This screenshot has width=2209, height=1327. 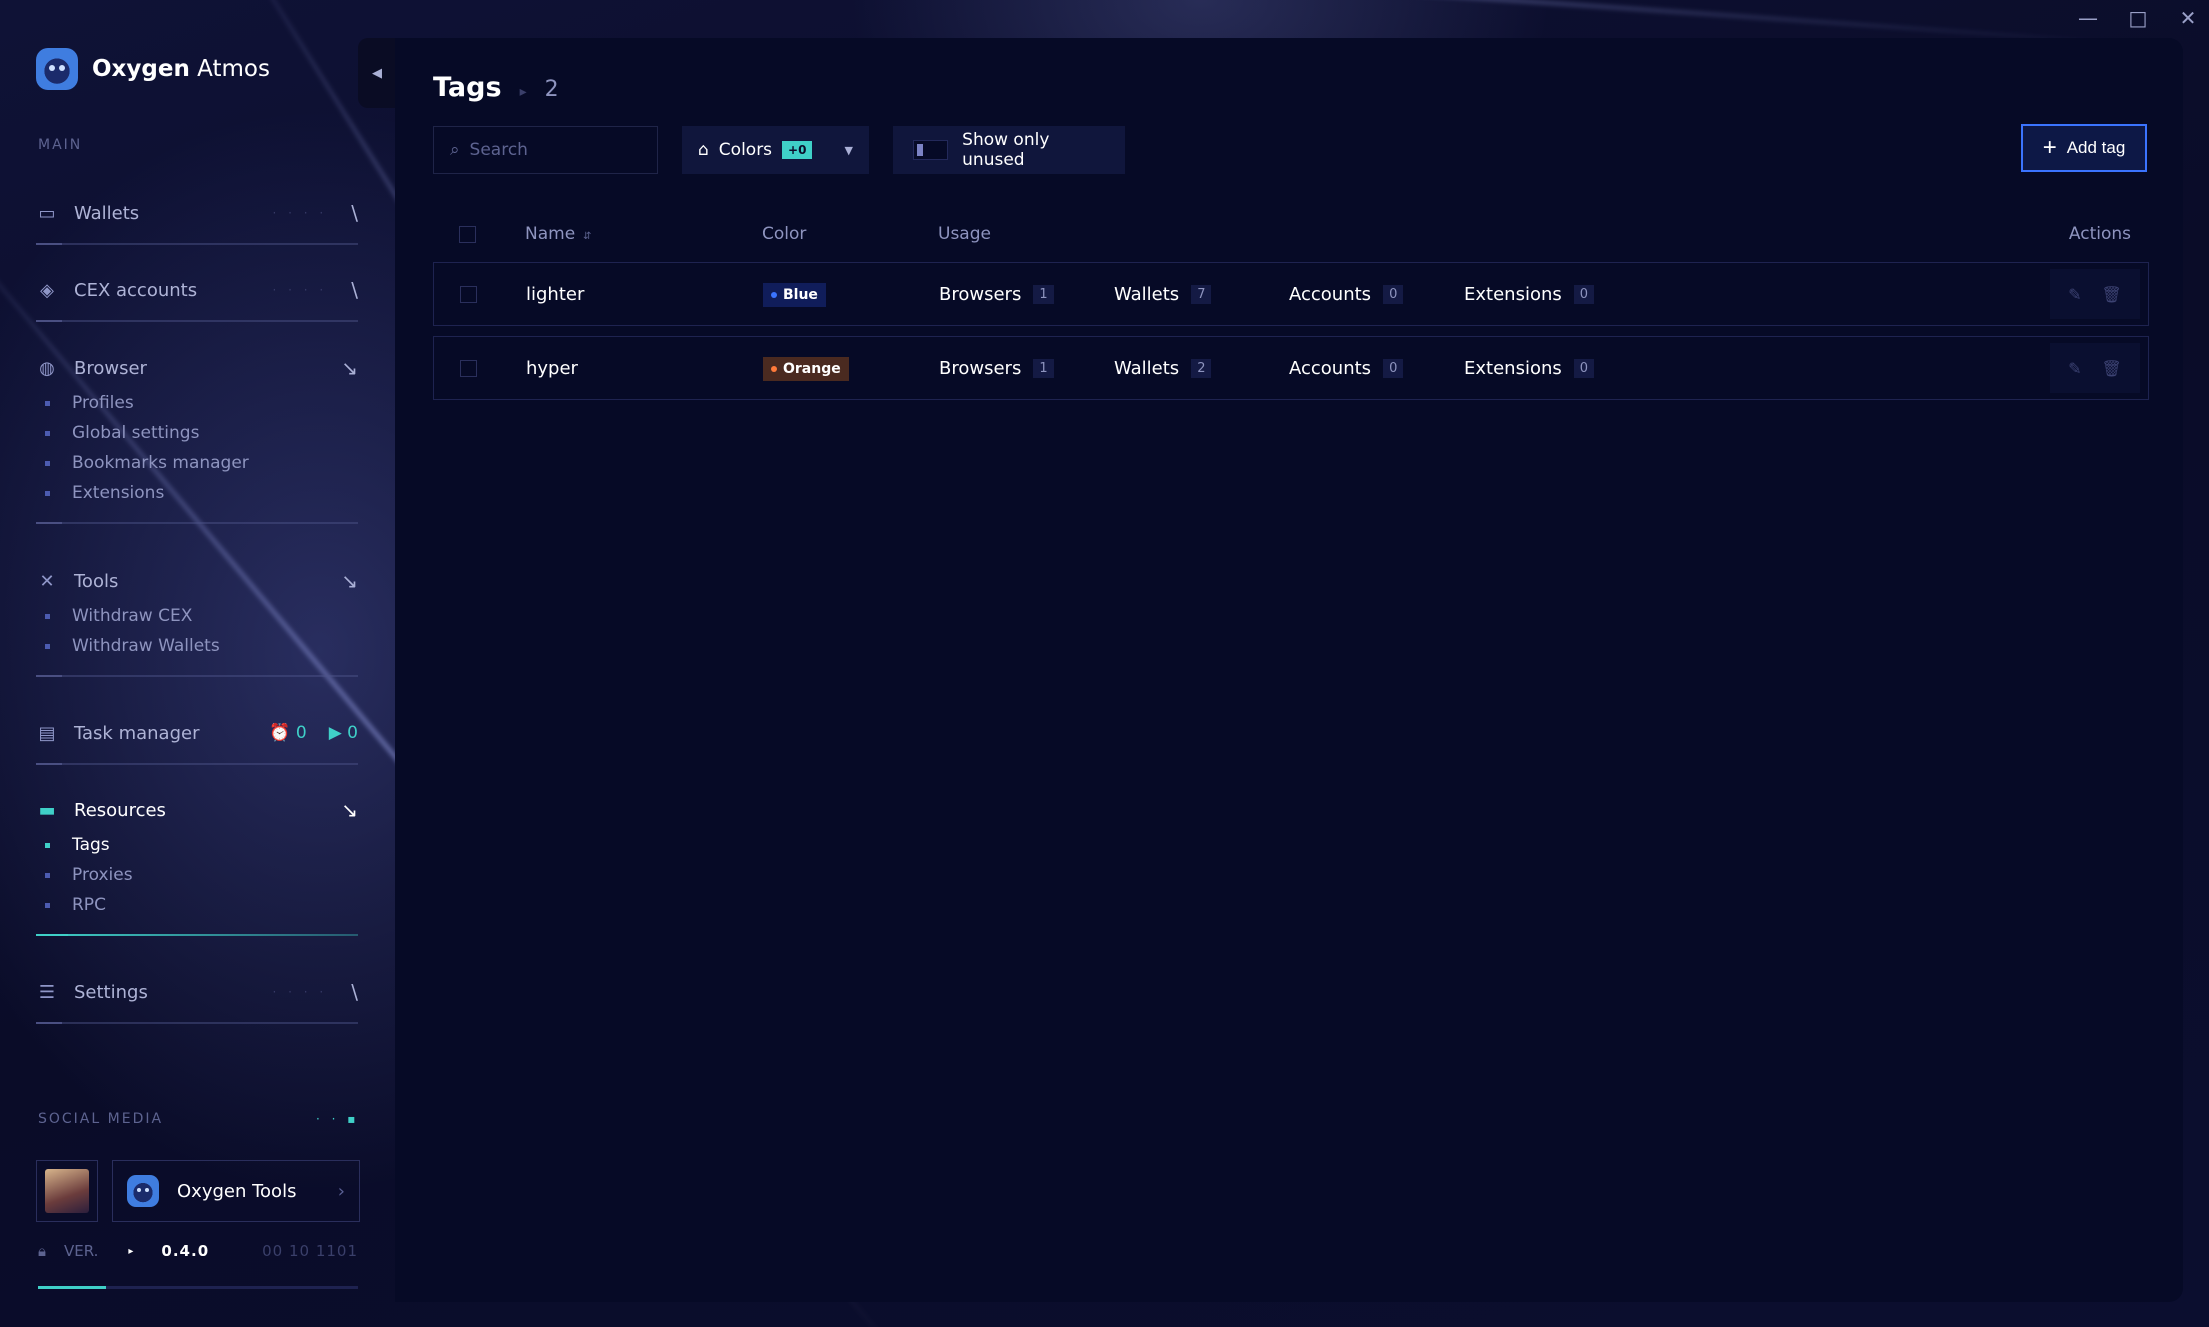 I want to click on close-icon: ✕, so click(x=2188, y=18).